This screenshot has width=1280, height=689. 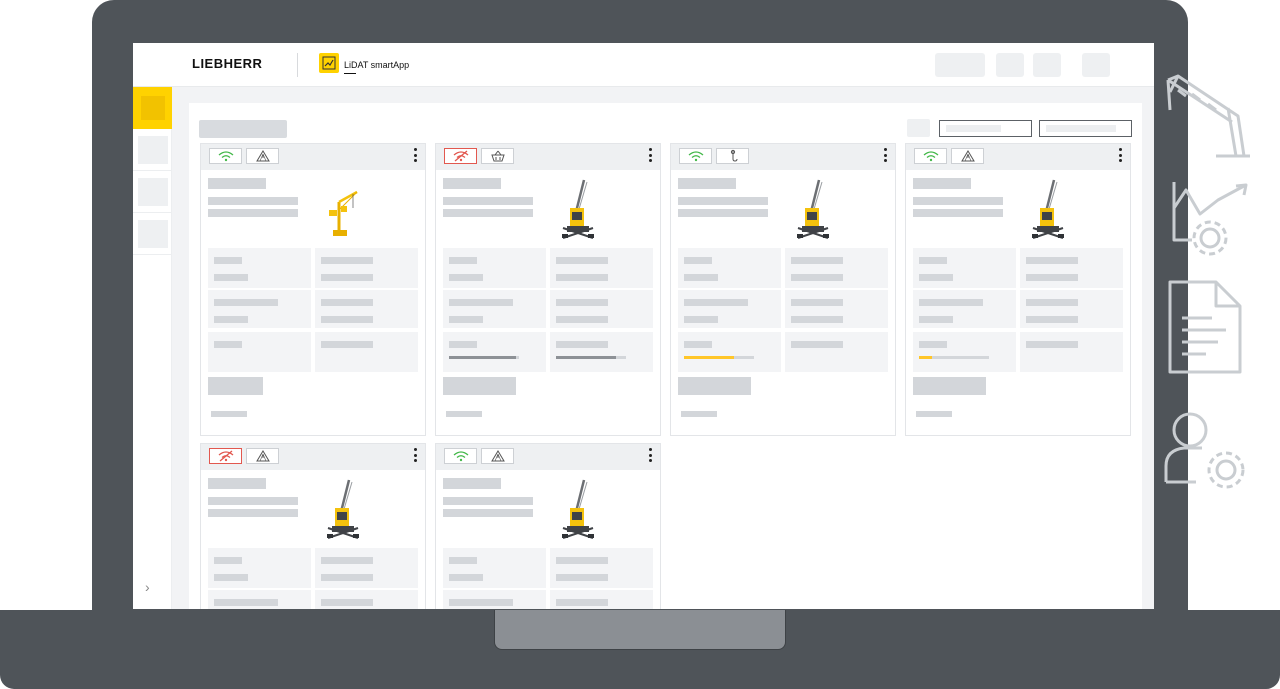 I want to click on signal-lost-icon, so click(x=460, y=156).